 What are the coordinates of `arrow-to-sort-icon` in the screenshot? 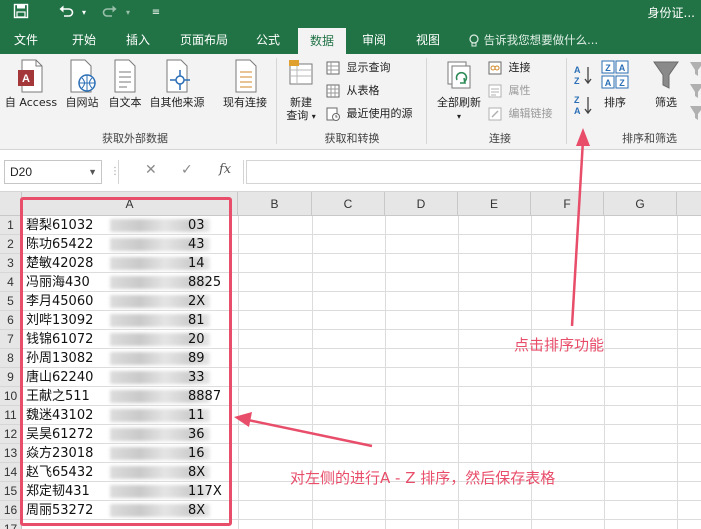 It's located at (580, 227).